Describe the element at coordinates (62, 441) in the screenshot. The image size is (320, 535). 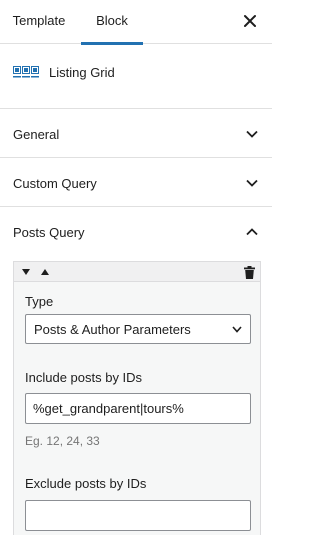
I see `include-hint: Eg. 12, 24, 33` at that location.